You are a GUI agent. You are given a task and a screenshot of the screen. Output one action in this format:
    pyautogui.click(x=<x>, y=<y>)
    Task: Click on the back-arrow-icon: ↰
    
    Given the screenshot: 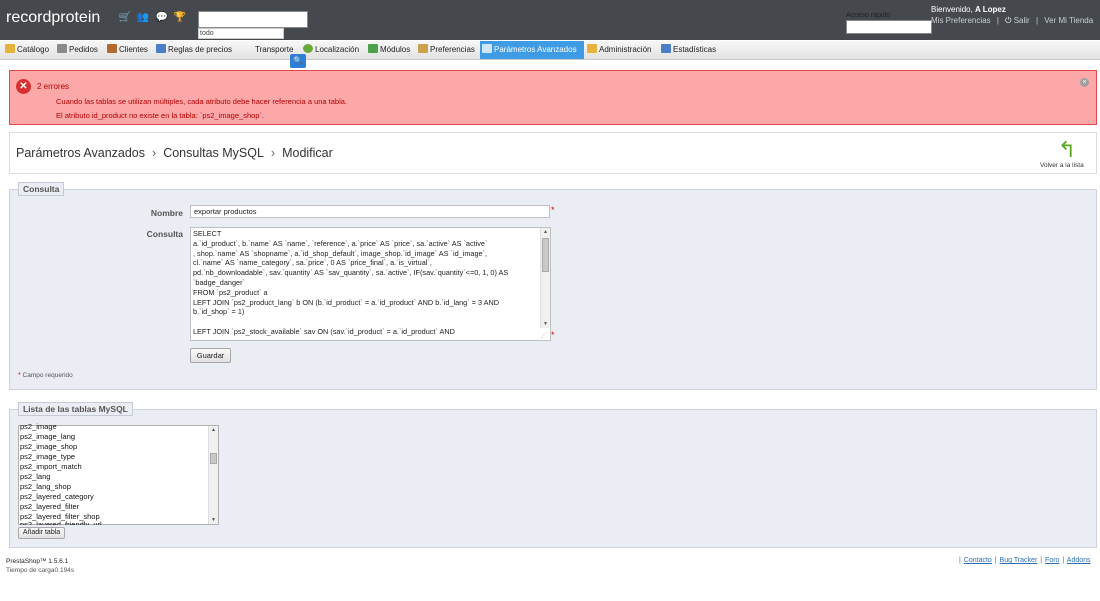 What is the action you would take?
    pyautogui.click(x=1067, y=150)
    